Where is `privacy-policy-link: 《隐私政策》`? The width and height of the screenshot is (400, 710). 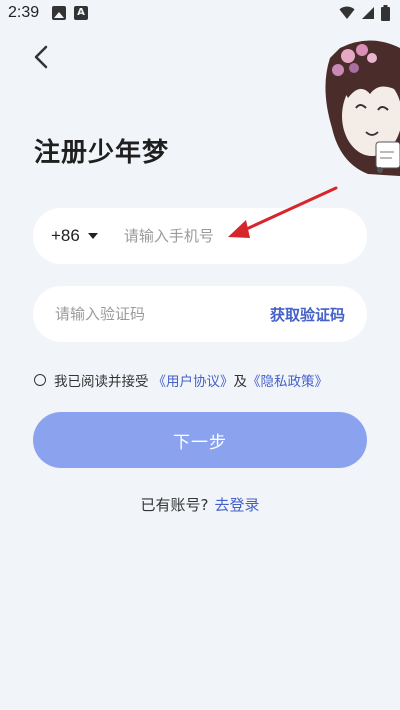 privacy-policy-link: 《隐私政策》 is located at coordinates (287, 380).